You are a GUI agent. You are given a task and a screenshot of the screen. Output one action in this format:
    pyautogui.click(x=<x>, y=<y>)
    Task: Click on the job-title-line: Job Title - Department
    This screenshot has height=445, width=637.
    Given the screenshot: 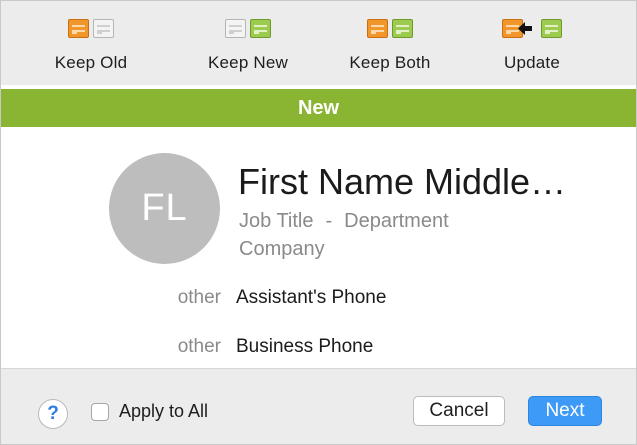 What is the action you would take?
    pyautogui.click(x=344, y=221)
    